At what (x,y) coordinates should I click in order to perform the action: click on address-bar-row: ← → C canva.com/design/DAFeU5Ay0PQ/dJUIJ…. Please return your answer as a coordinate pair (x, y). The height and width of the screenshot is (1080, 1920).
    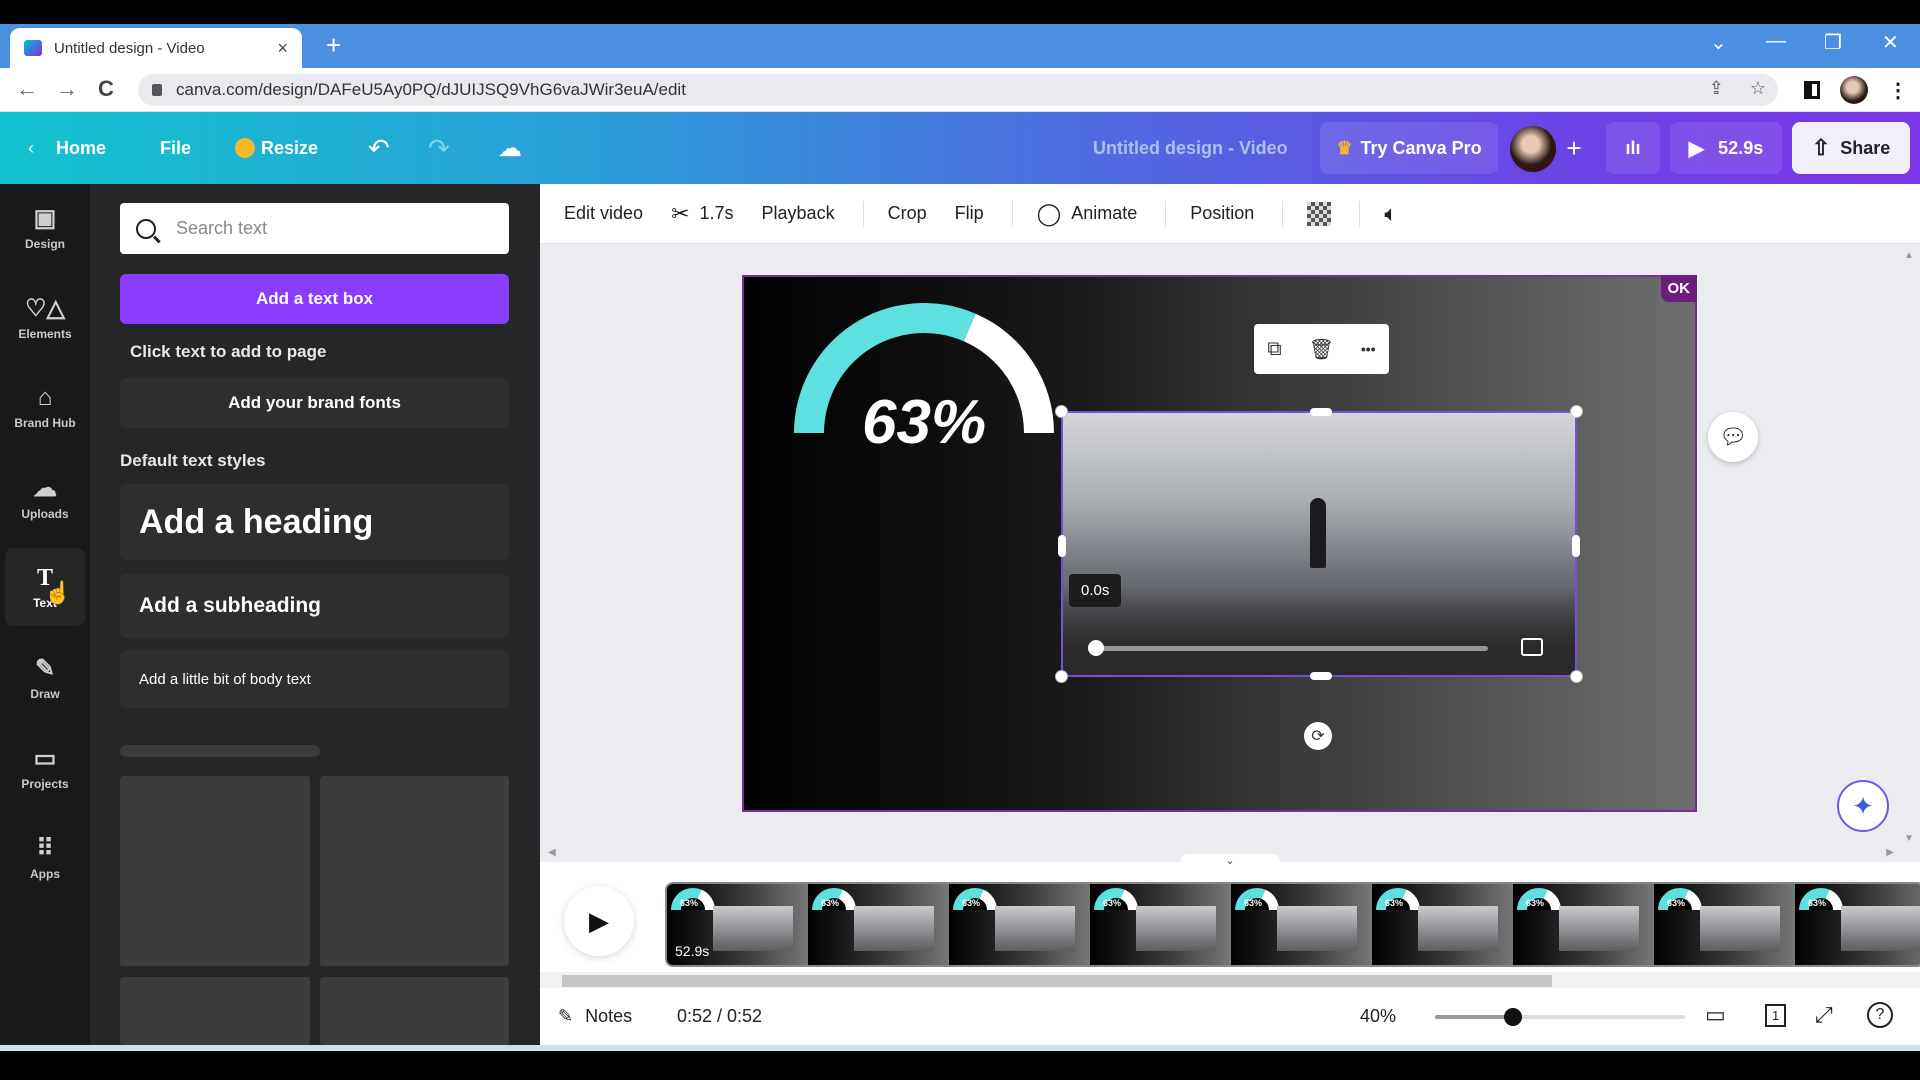
    Looking at the image, I should click on (960, 90).